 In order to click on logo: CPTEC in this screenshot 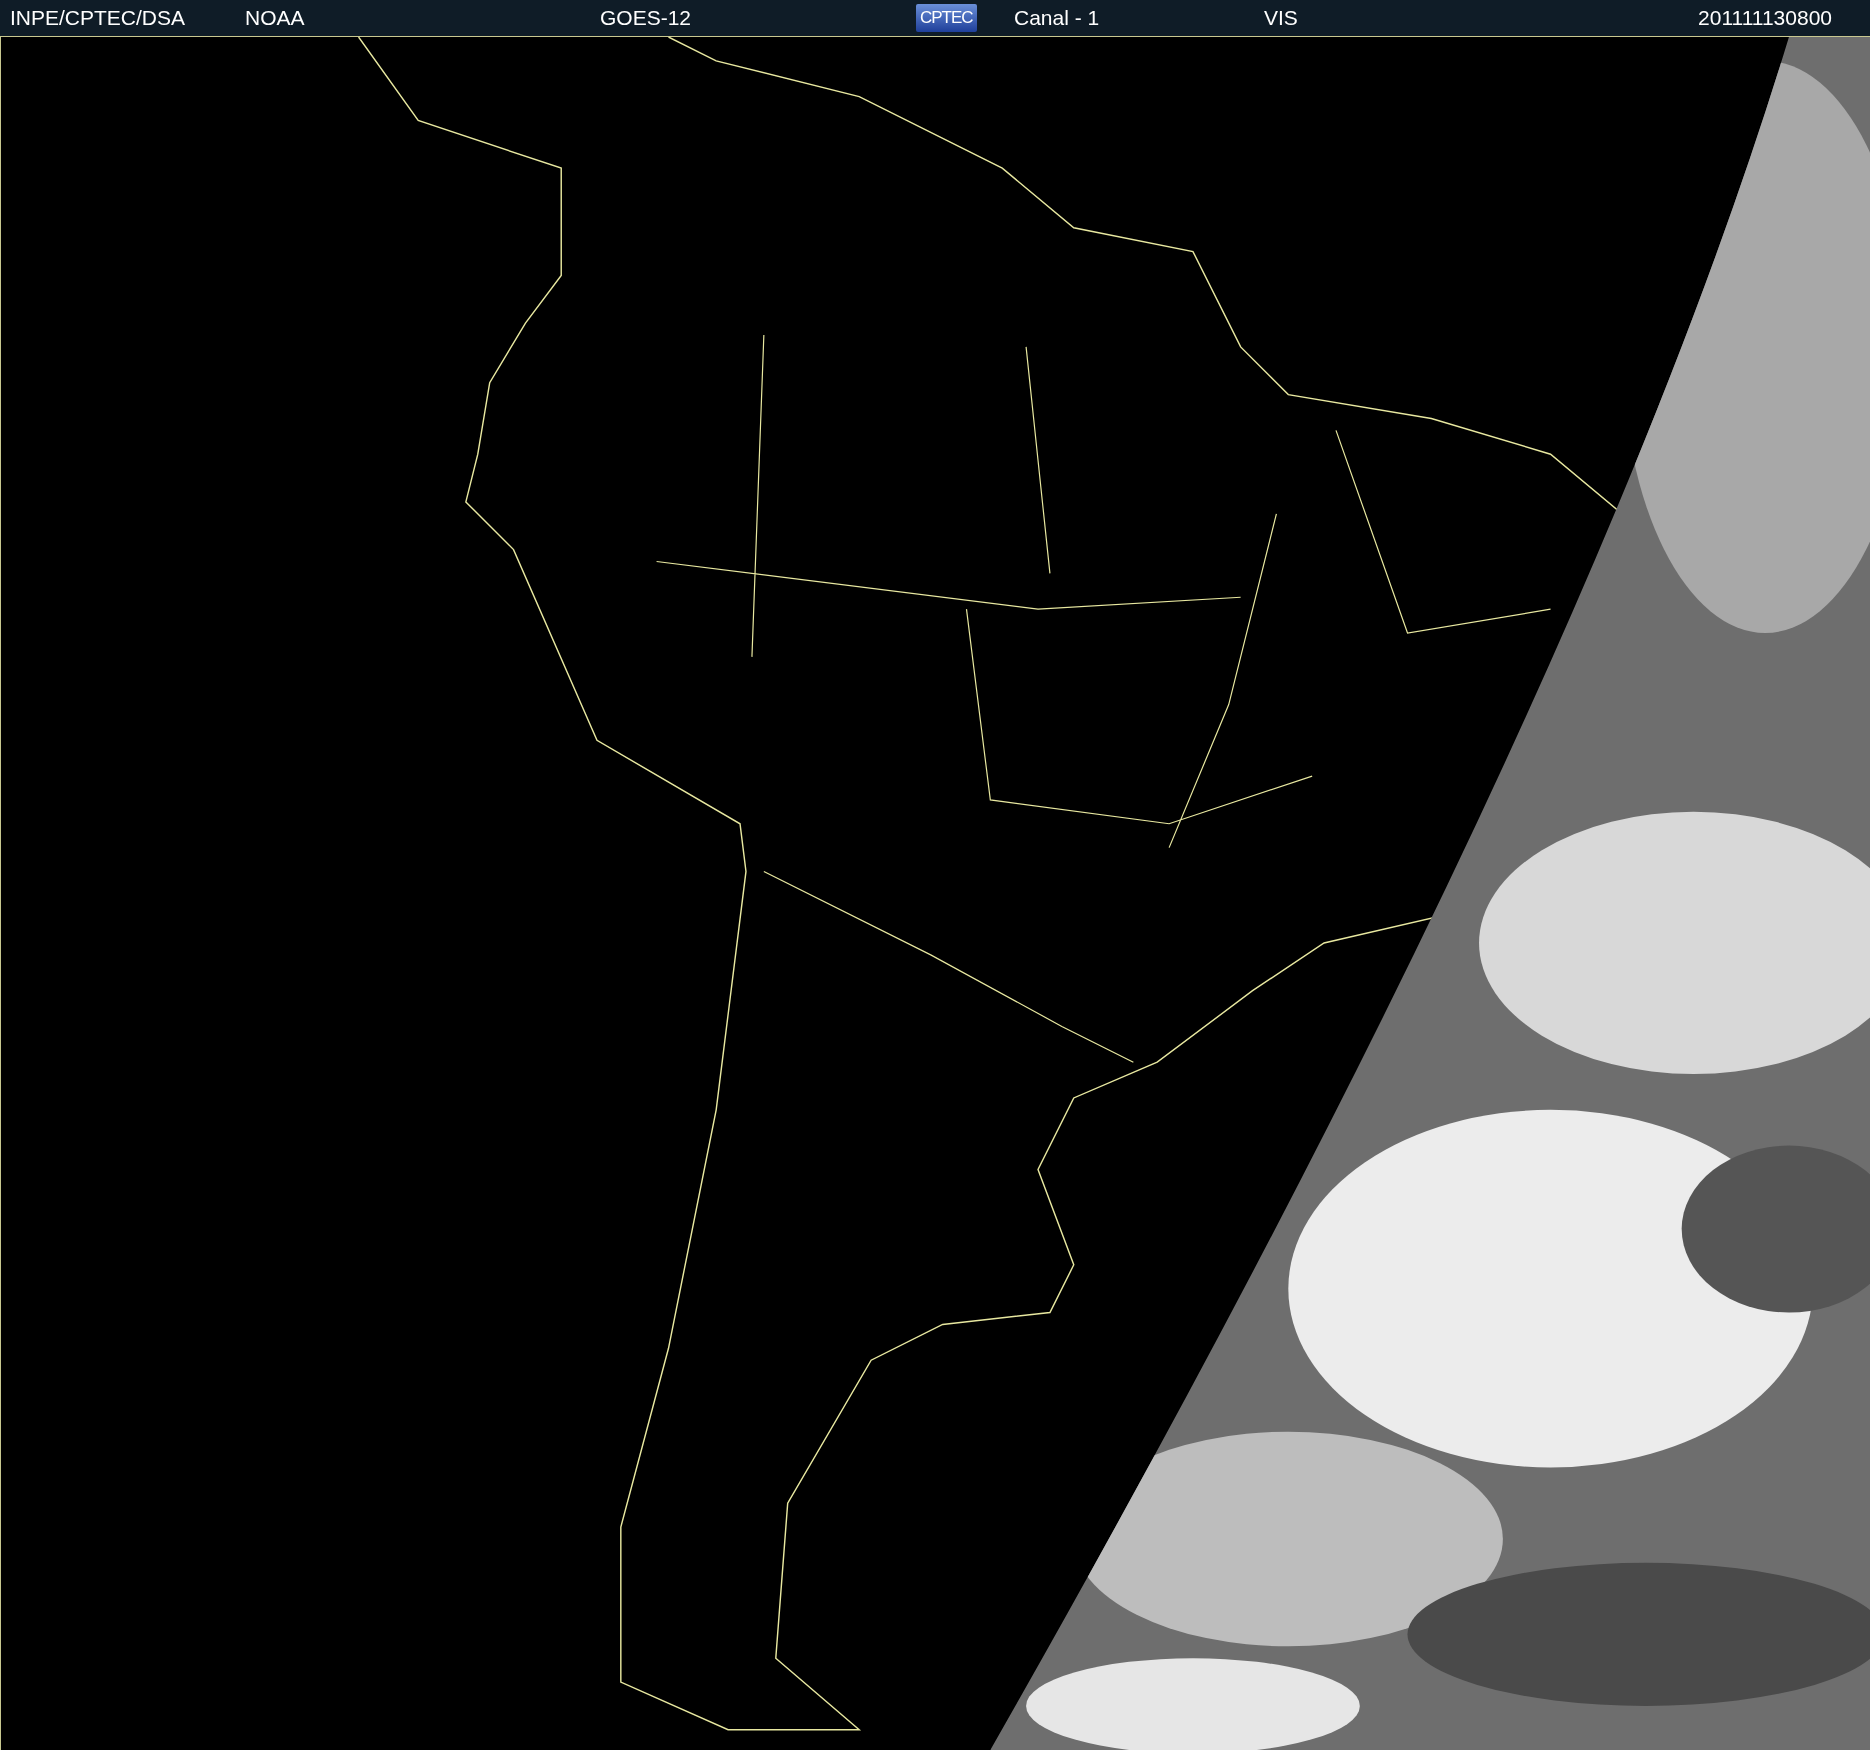, I will do `click(946, 18)`.